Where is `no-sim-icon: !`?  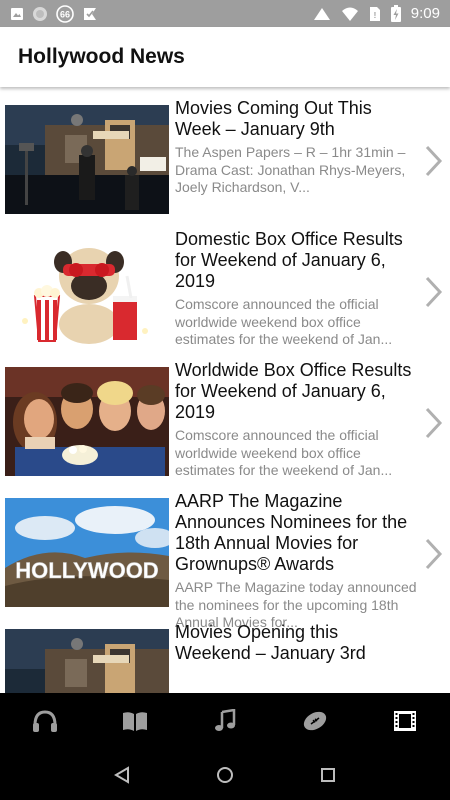
no-sim-icon: ! is located at coordinates (375, 14).